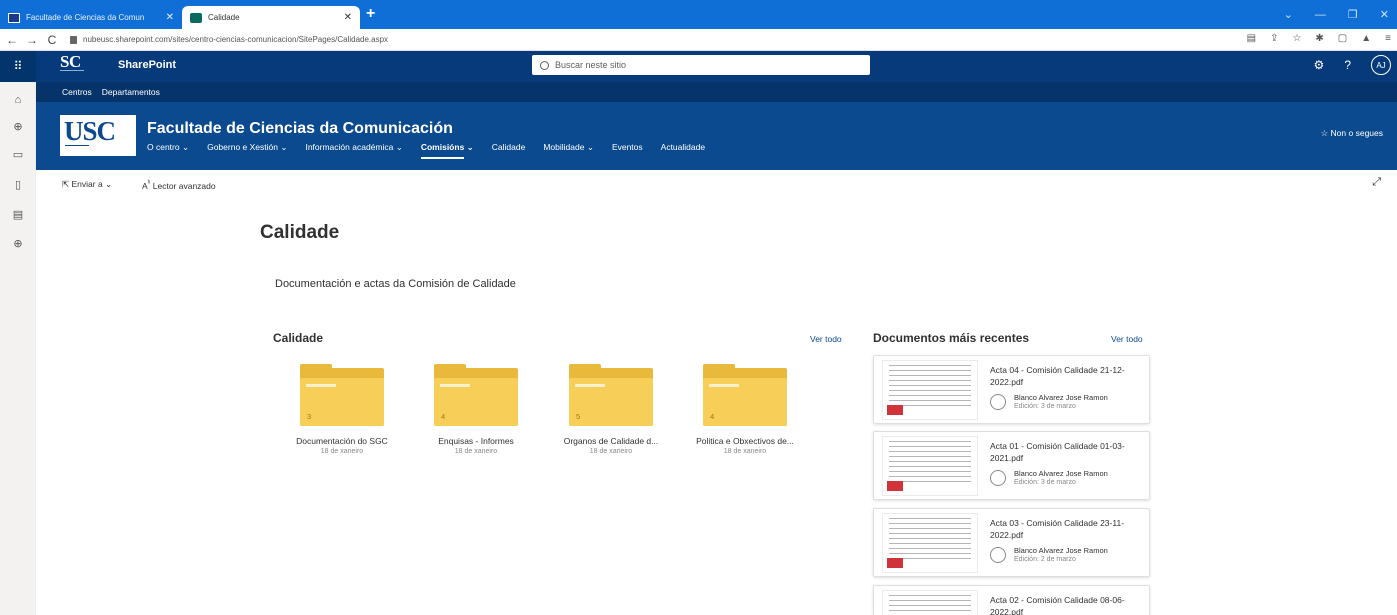  Describe the element at coordinates (826, 339) in the screenshot. I see `library-see-all-link: Ver todo` at that location.